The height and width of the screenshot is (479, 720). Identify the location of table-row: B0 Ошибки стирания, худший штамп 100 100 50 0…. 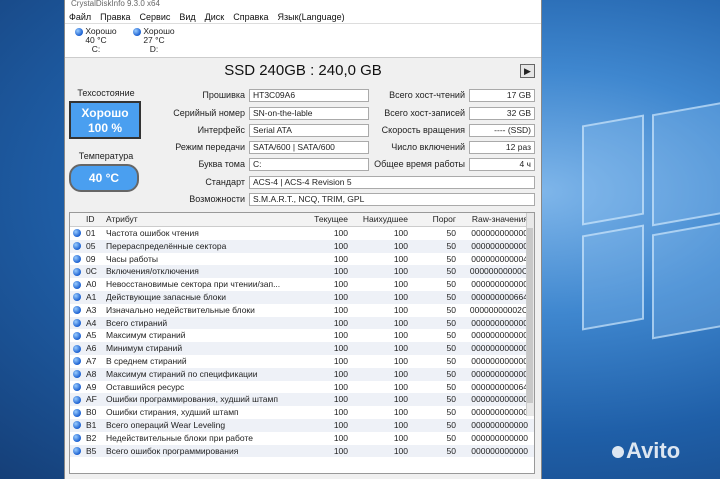
(302, 412).